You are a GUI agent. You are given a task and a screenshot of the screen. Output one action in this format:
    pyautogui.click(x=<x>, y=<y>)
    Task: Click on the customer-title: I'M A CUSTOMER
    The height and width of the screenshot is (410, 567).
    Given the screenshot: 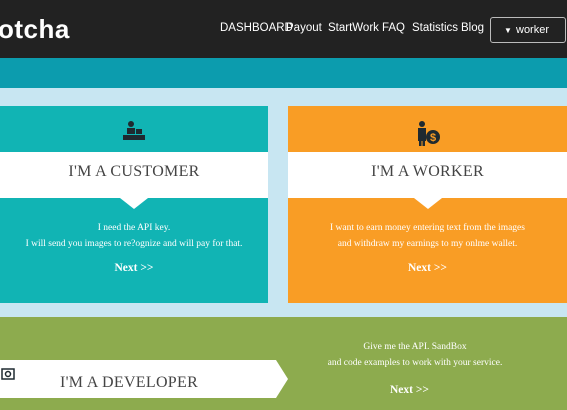 What is the action you would take?
    pyautogui.click(x=134, y=171)
    